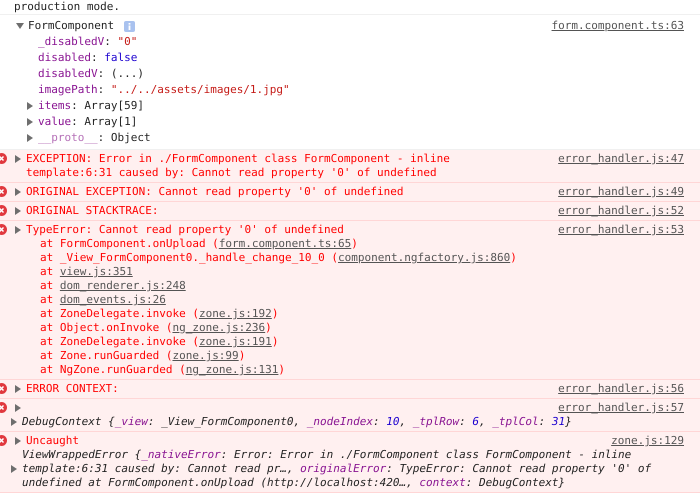 The width and height of the screenshot is (700, 494). What do you see at coordinates (619, 192) in the screenshot?
I see `source-link: error_handler.js:49` at bounding box center [619, 192].